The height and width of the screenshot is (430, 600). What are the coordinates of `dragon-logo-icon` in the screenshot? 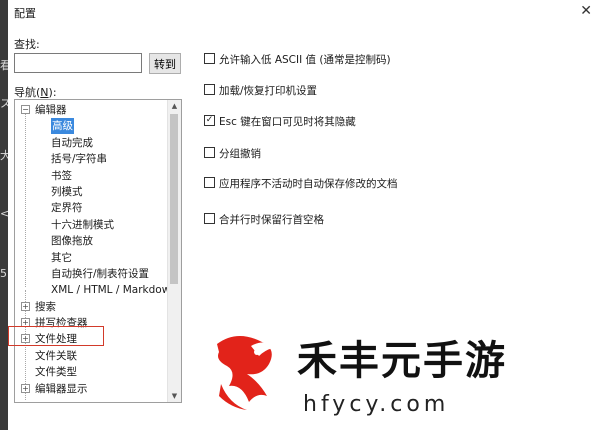 It's located at (245, 372).